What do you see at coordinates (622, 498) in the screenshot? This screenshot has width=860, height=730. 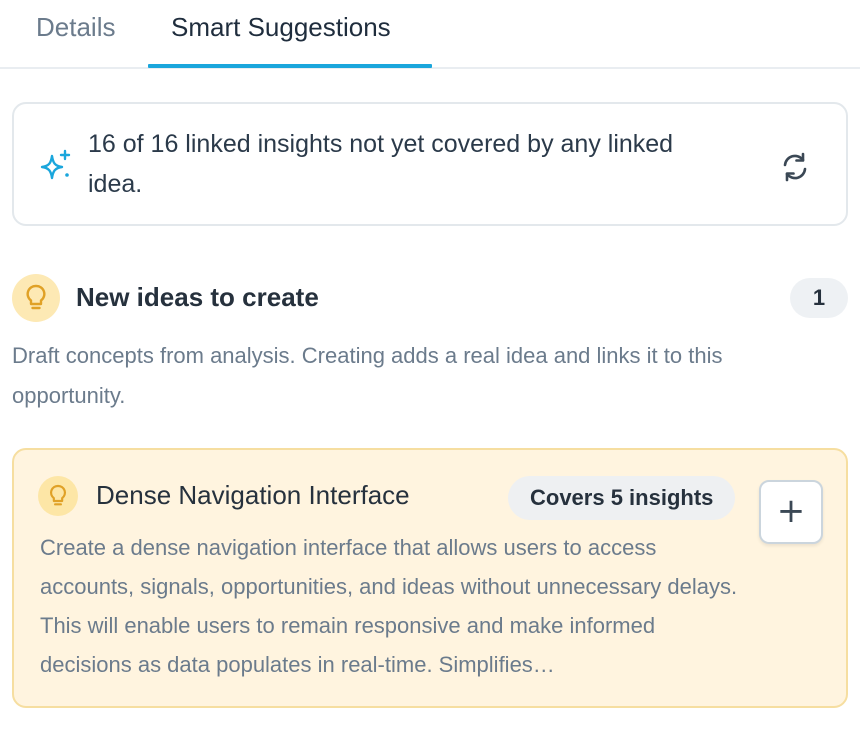 I see `covers-insights-badge: Covers 5 insights` at bounding box center [622, 498].